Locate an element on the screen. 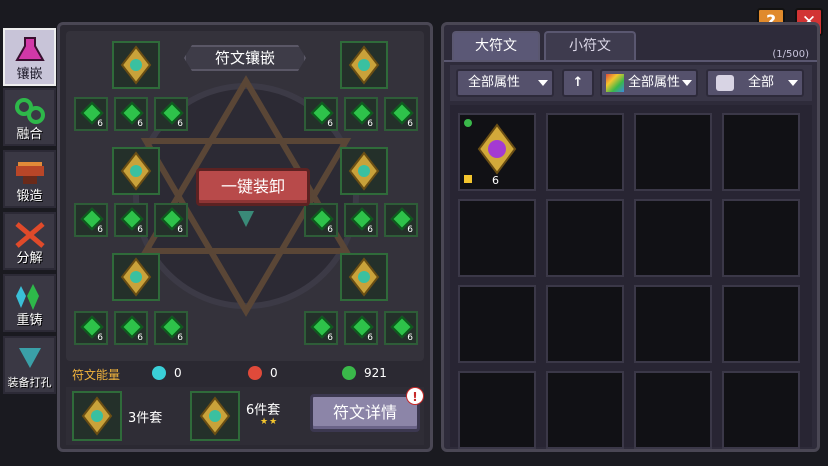 The image size is (828, 466). side-nav: 镶嵌 融合 锻造 分解 重铸 装备打孔 is located at coordinates (29, 208).